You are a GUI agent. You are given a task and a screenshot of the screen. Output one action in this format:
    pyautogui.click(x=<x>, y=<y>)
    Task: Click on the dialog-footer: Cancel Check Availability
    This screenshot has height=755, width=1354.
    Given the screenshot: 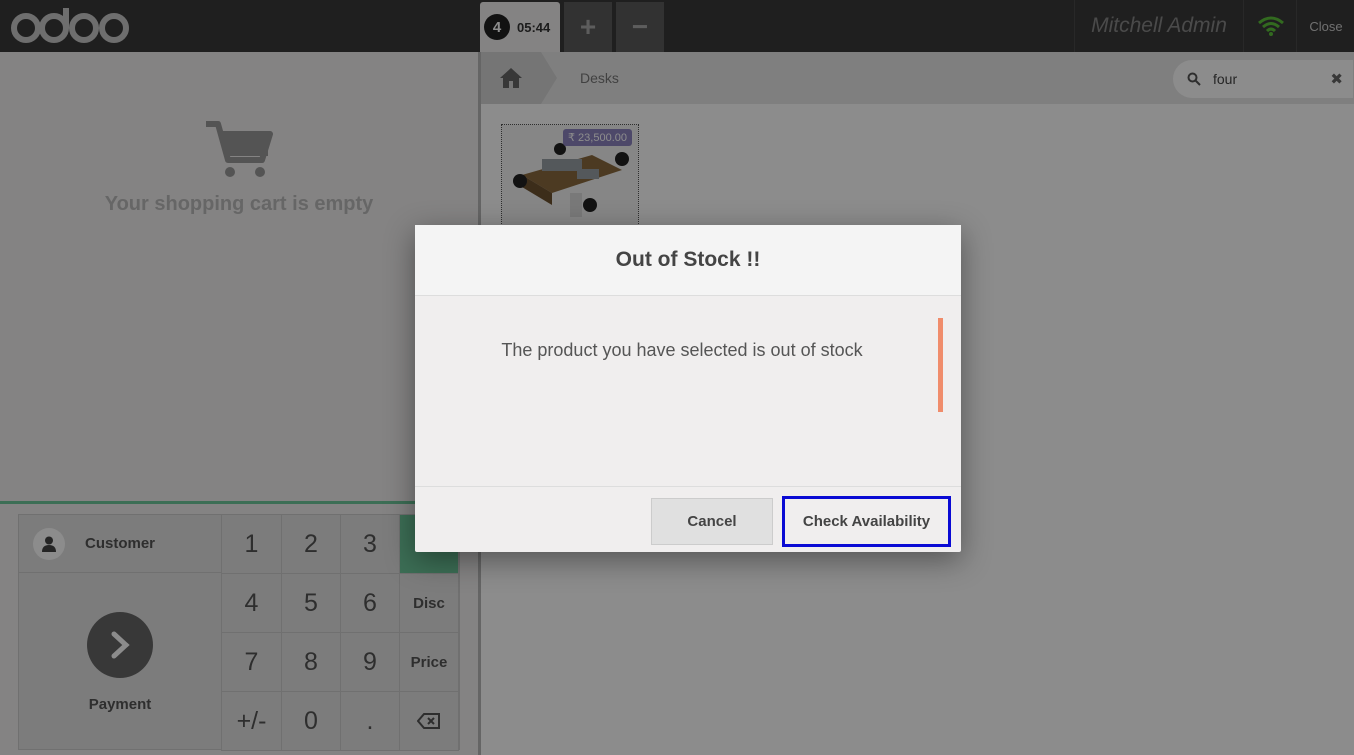 What is the action you would take?
    pyautogui.click(x=688, y=519)
    